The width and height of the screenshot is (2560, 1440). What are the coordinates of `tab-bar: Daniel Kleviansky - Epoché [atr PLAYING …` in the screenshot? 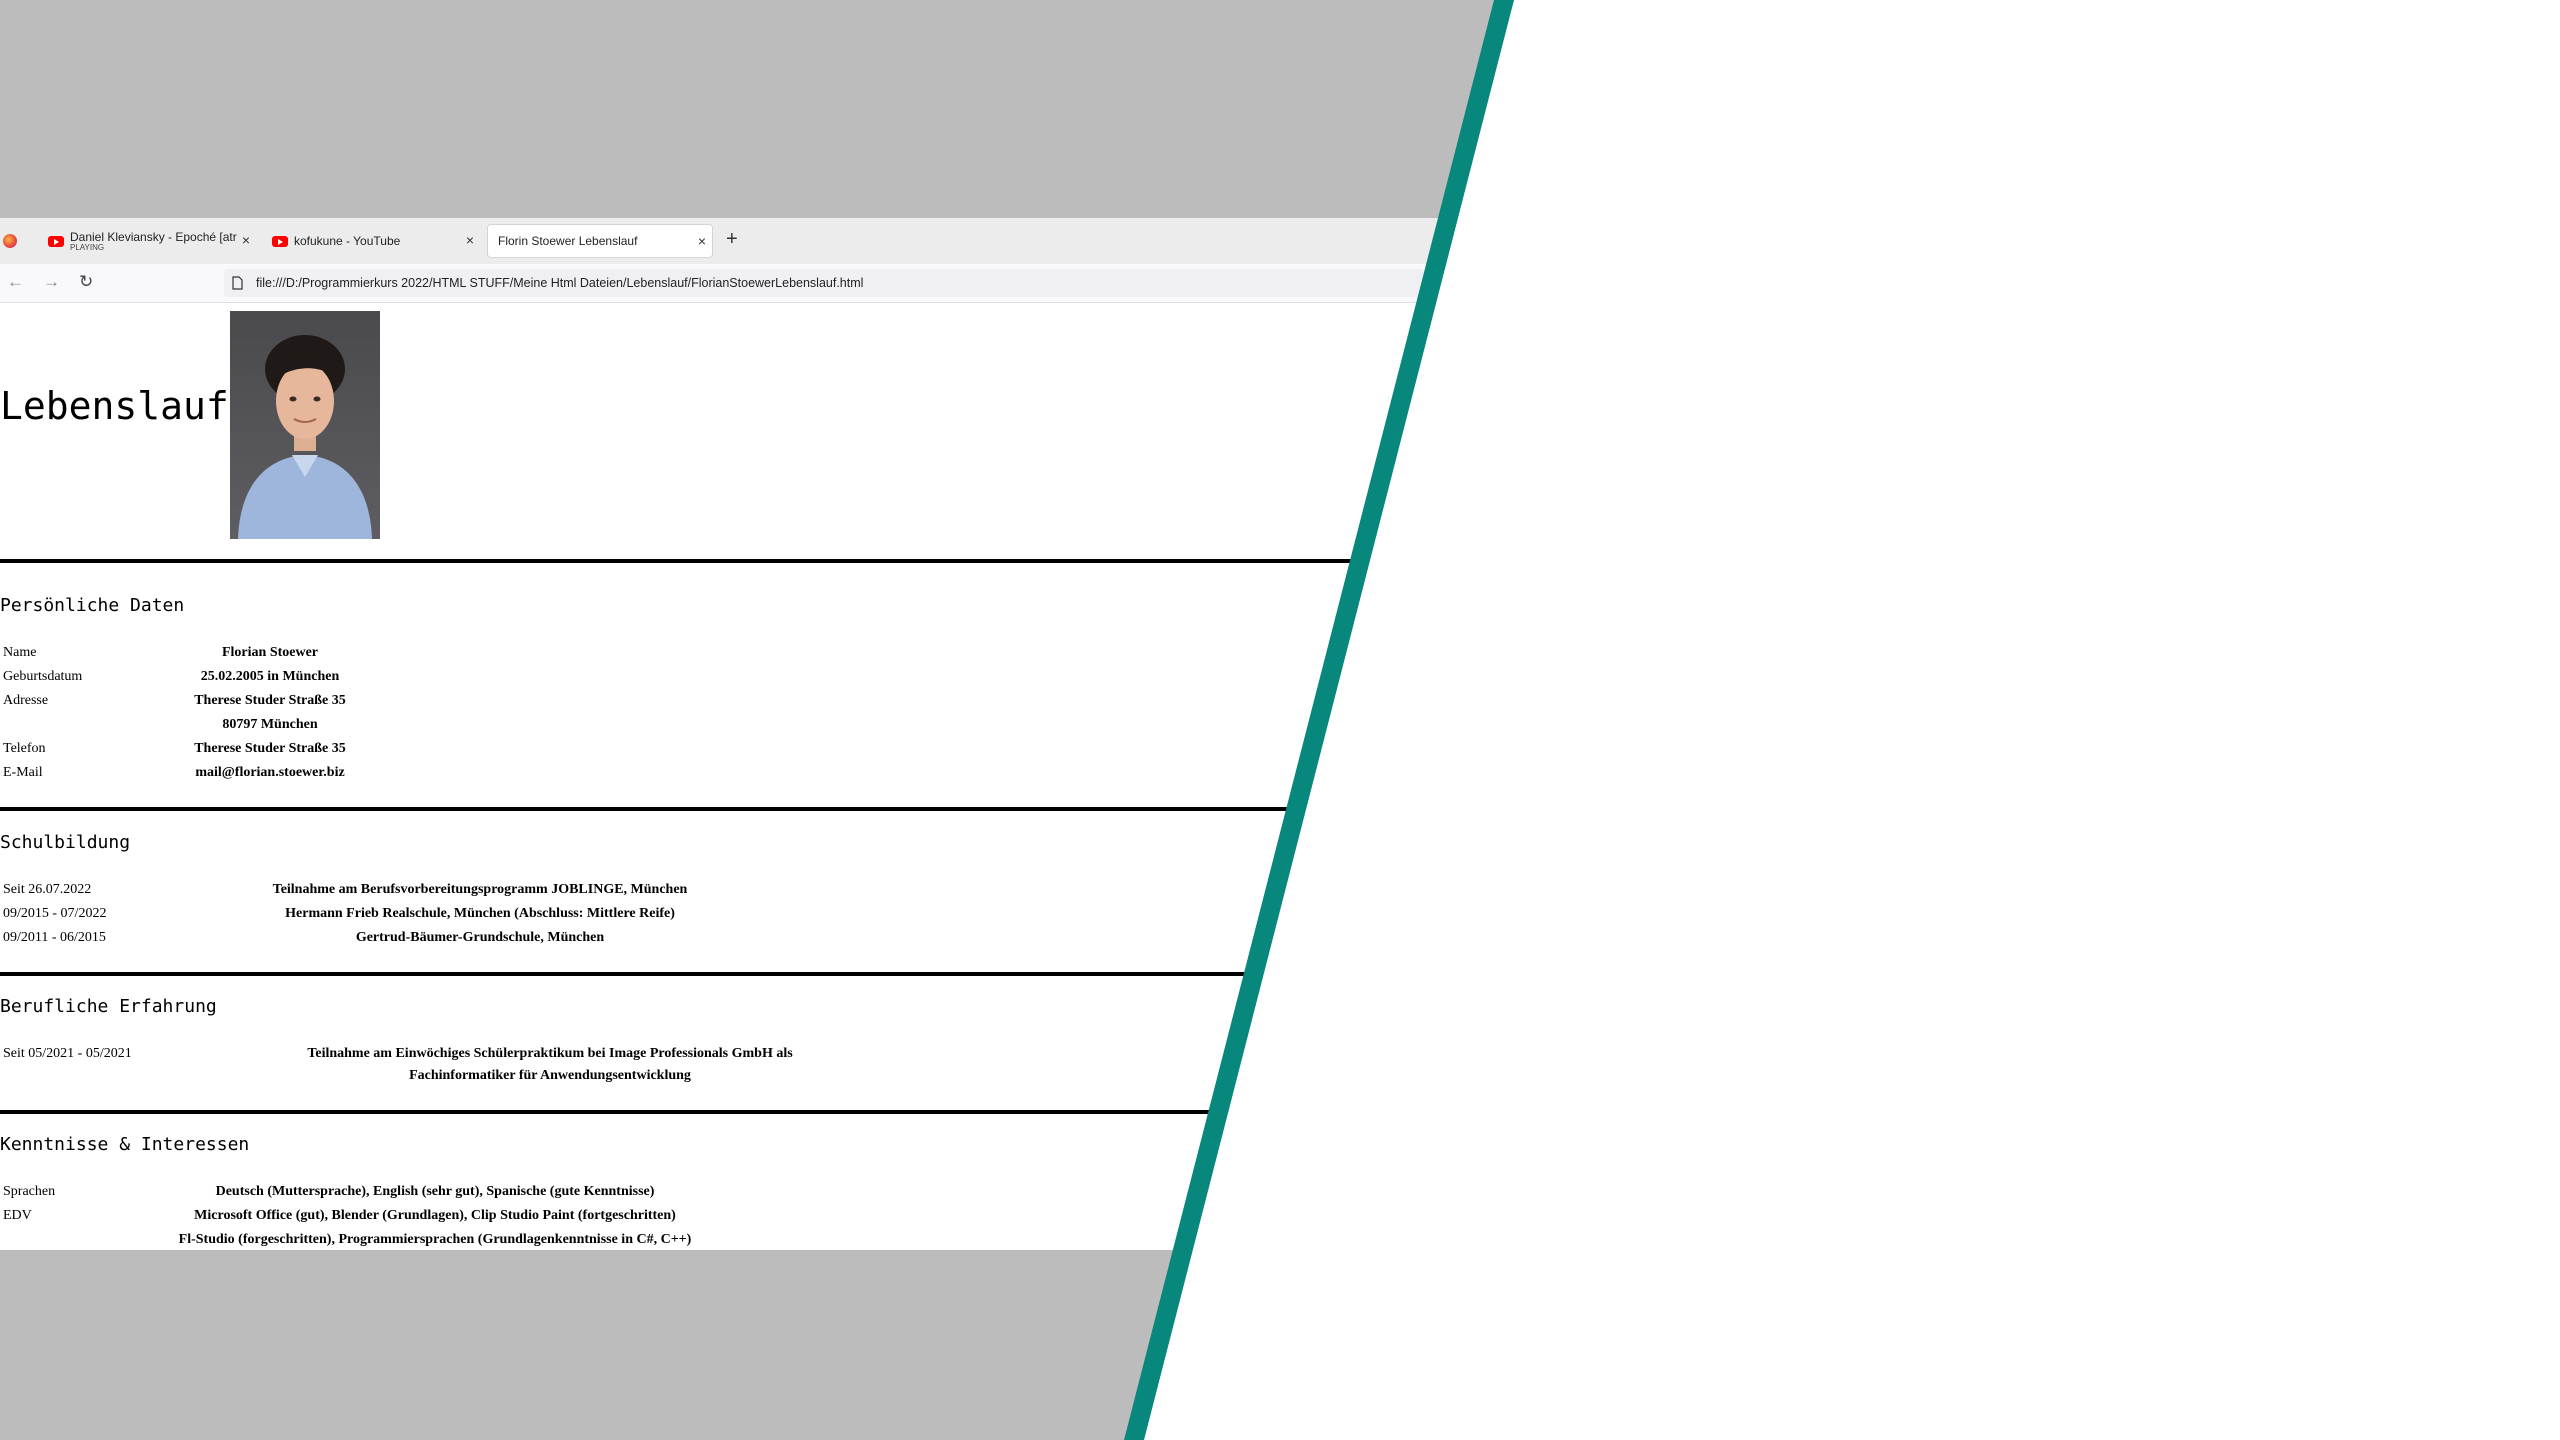 It's located at (730, 241).